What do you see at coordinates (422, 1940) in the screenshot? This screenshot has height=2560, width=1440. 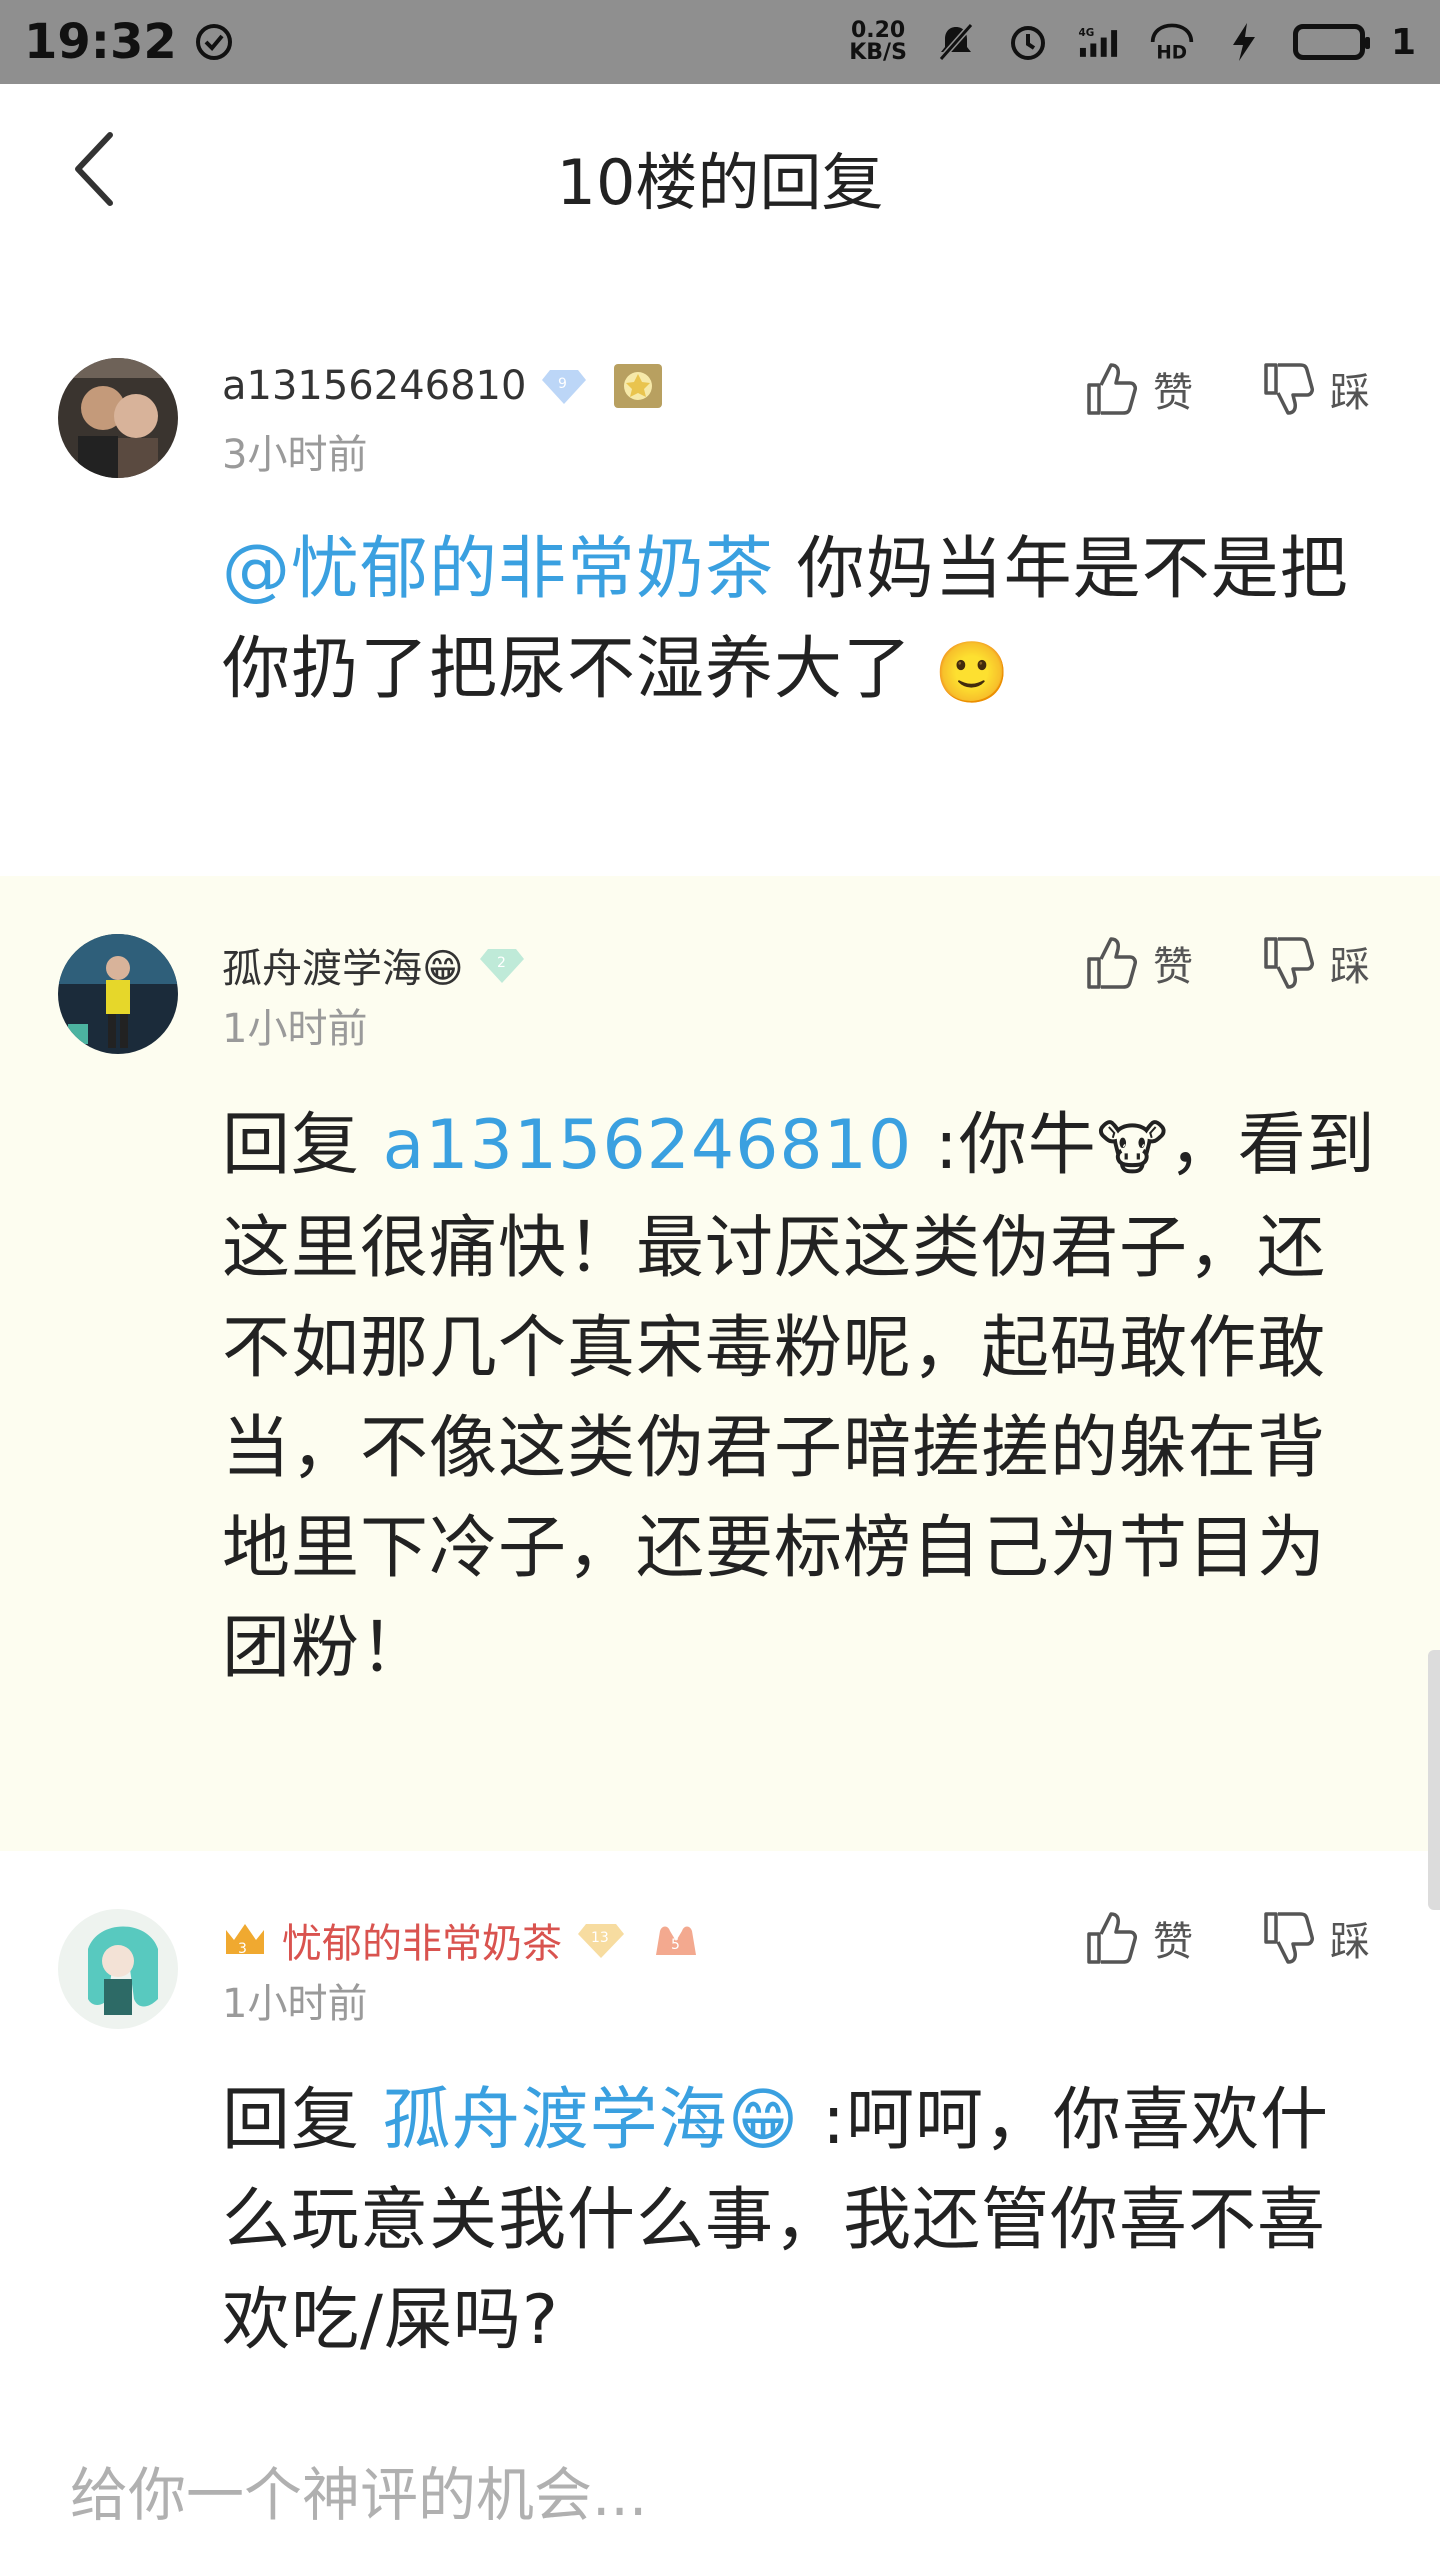 I see `username: 忧郁的非常奶茶` at bounding box center [422, 1940].